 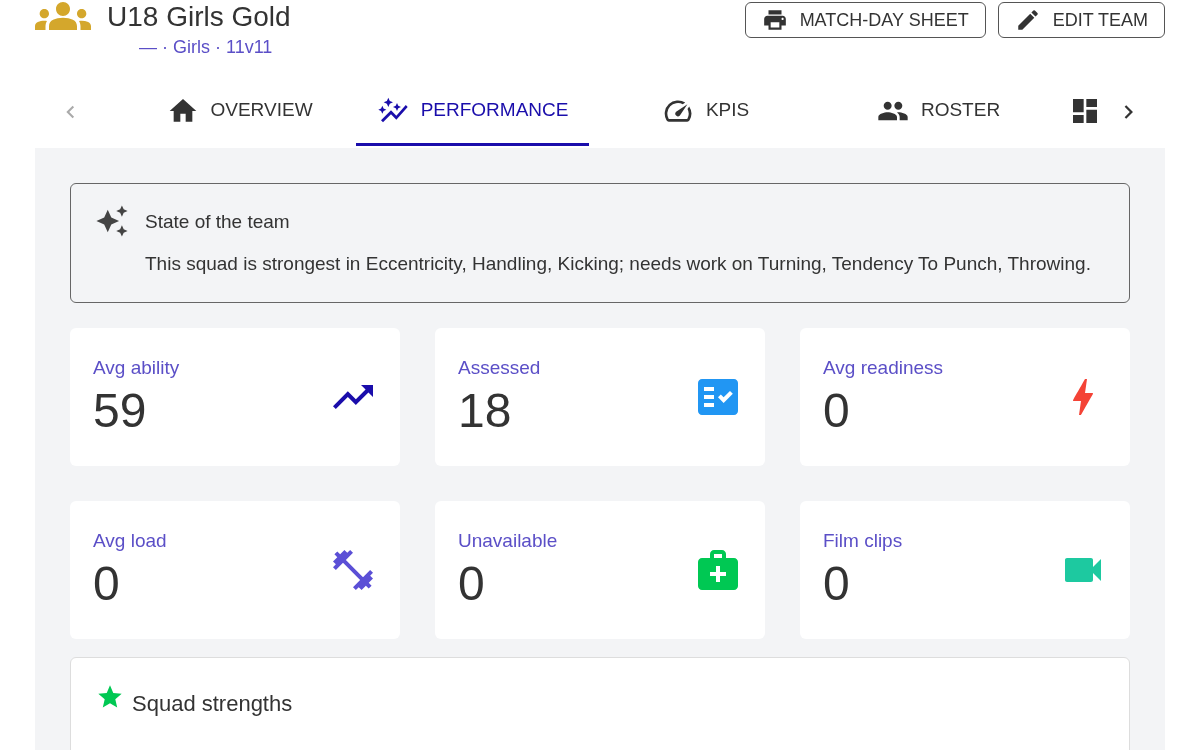 I want to click on stat-value: 59, so click(x=120, y=410).